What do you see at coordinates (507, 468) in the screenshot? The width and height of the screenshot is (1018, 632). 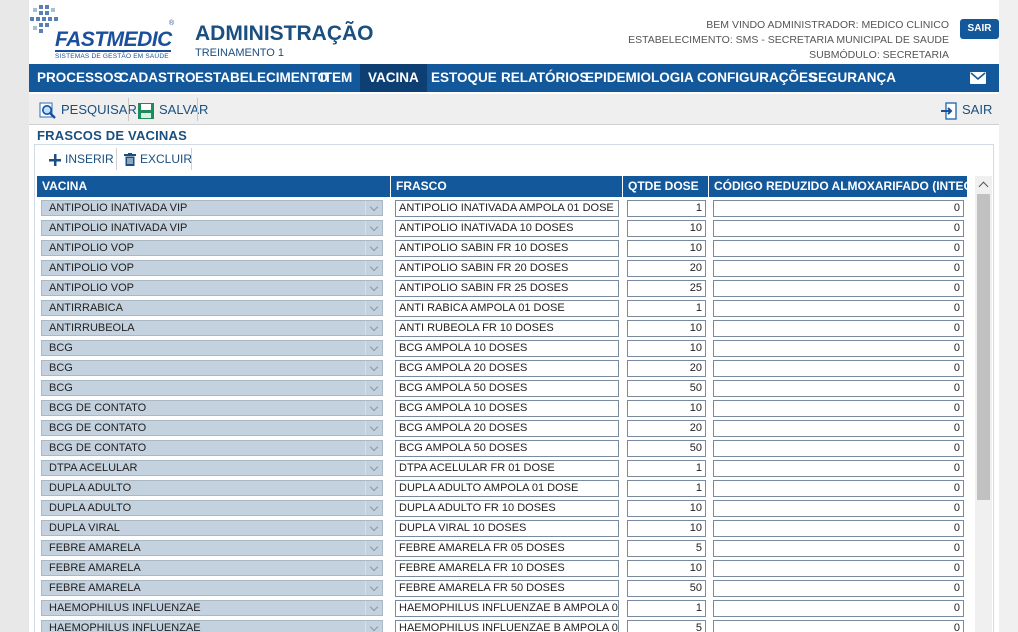 I see `frasco-input: DTPA ACELULAR FR 01 DOSE` at bounding box center [507, 468].